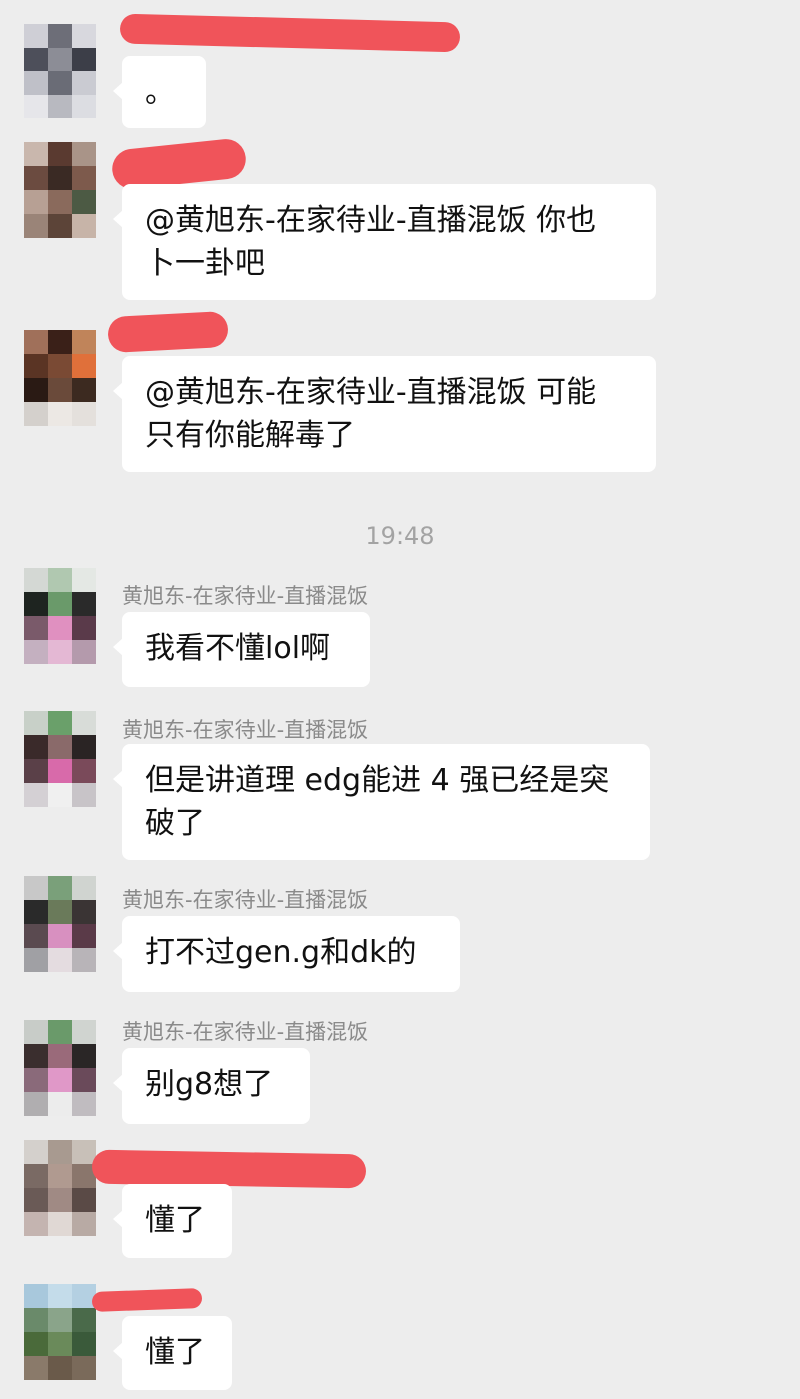 Image resolution: width=800 pixels, height=1399 pixels. I want to click on timestamp: 19:48, so click(400, 536).